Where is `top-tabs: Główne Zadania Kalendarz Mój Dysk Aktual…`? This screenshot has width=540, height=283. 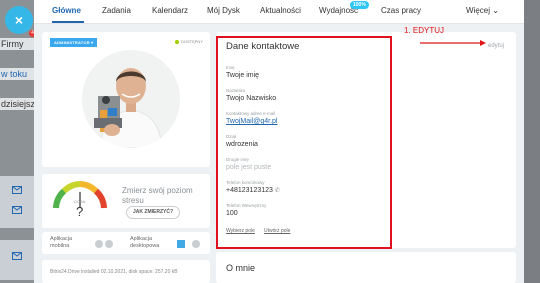 top-tabs: Główne Zadania Kalendarz Mój Dysk Aktual… is located at coordinates (279, 12).